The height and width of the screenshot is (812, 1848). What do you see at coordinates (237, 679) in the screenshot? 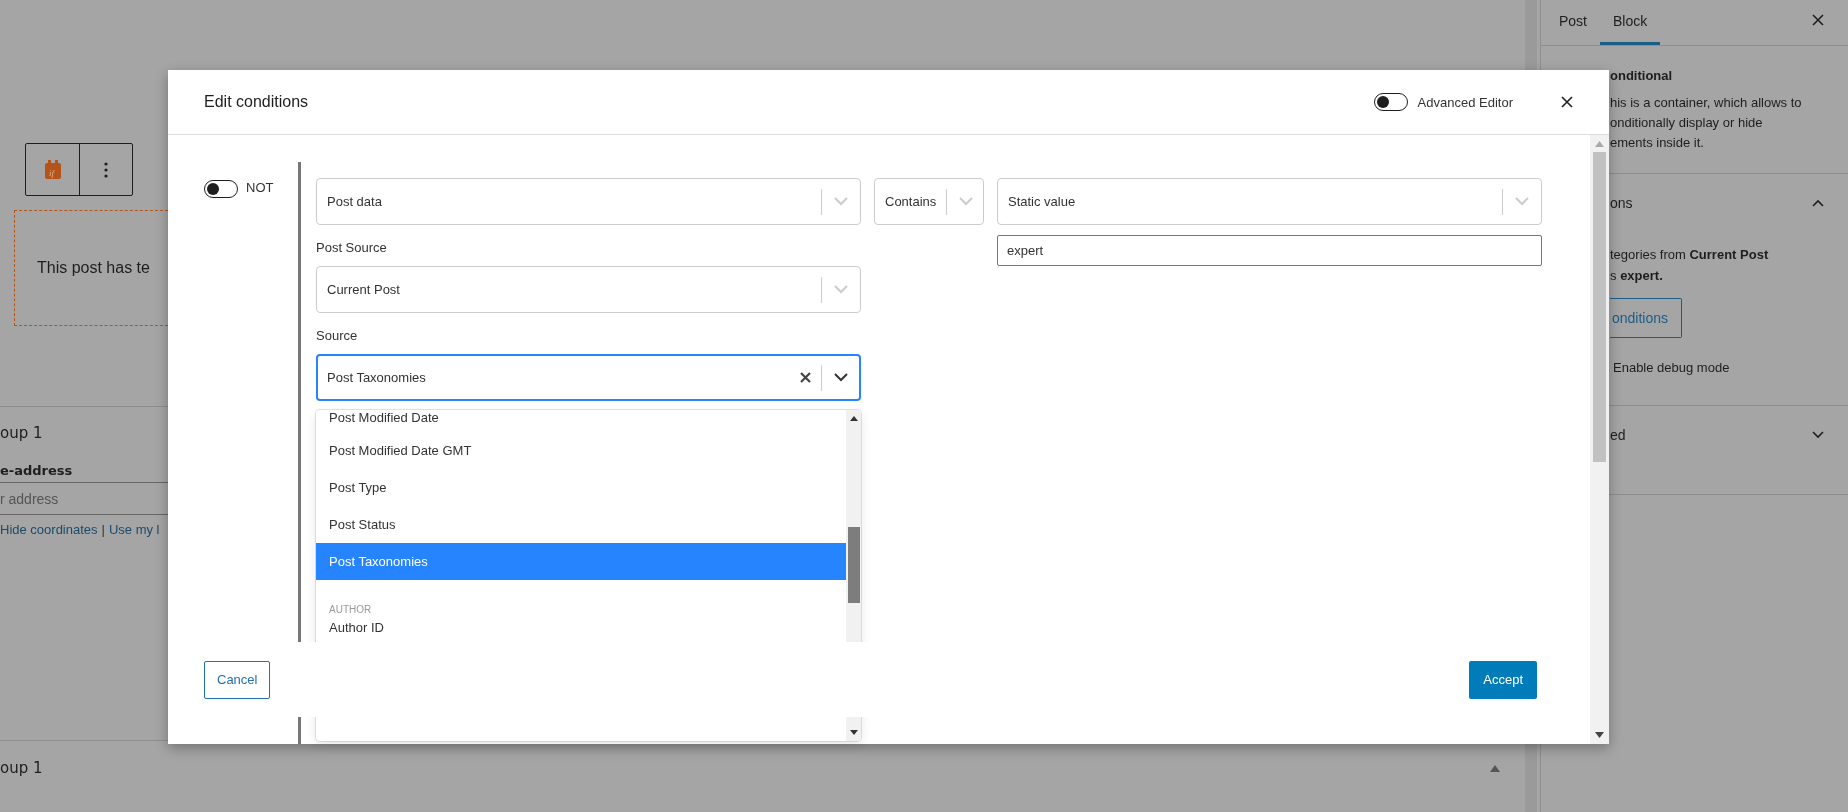
I see `cancel-button: Cancel` at bounding box center [237, 679].